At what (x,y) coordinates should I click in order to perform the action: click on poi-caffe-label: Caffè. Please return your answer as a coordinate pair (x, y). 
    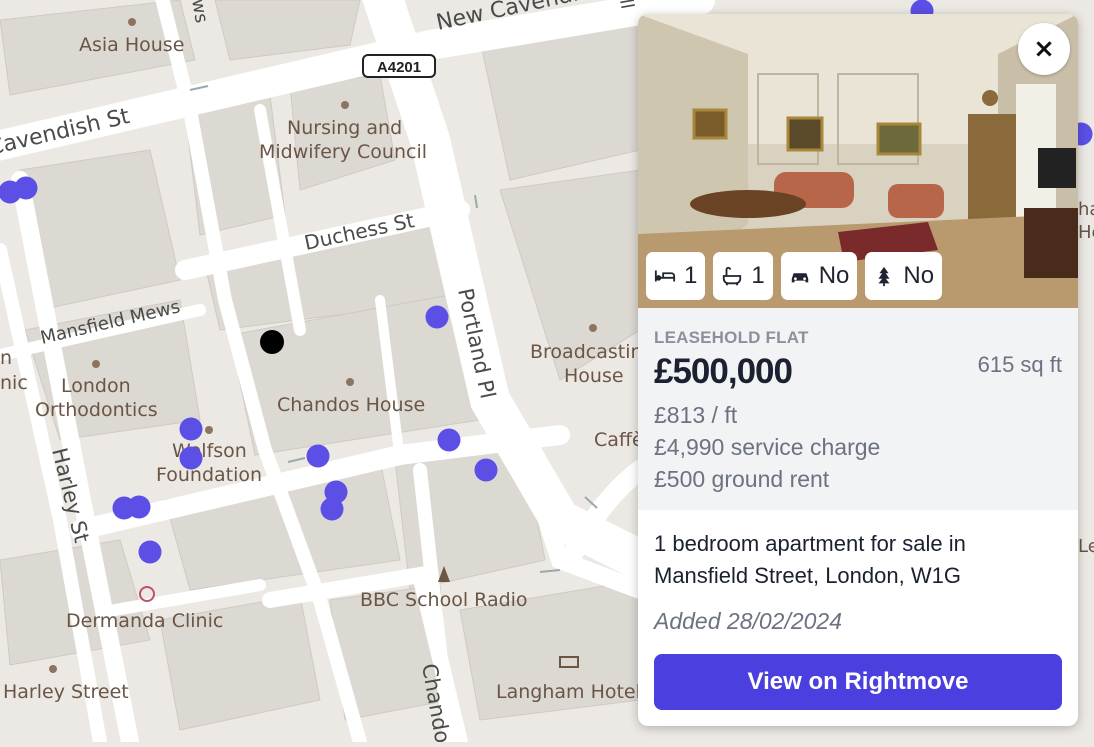
    Looking at the image, I should click on (619, 440).